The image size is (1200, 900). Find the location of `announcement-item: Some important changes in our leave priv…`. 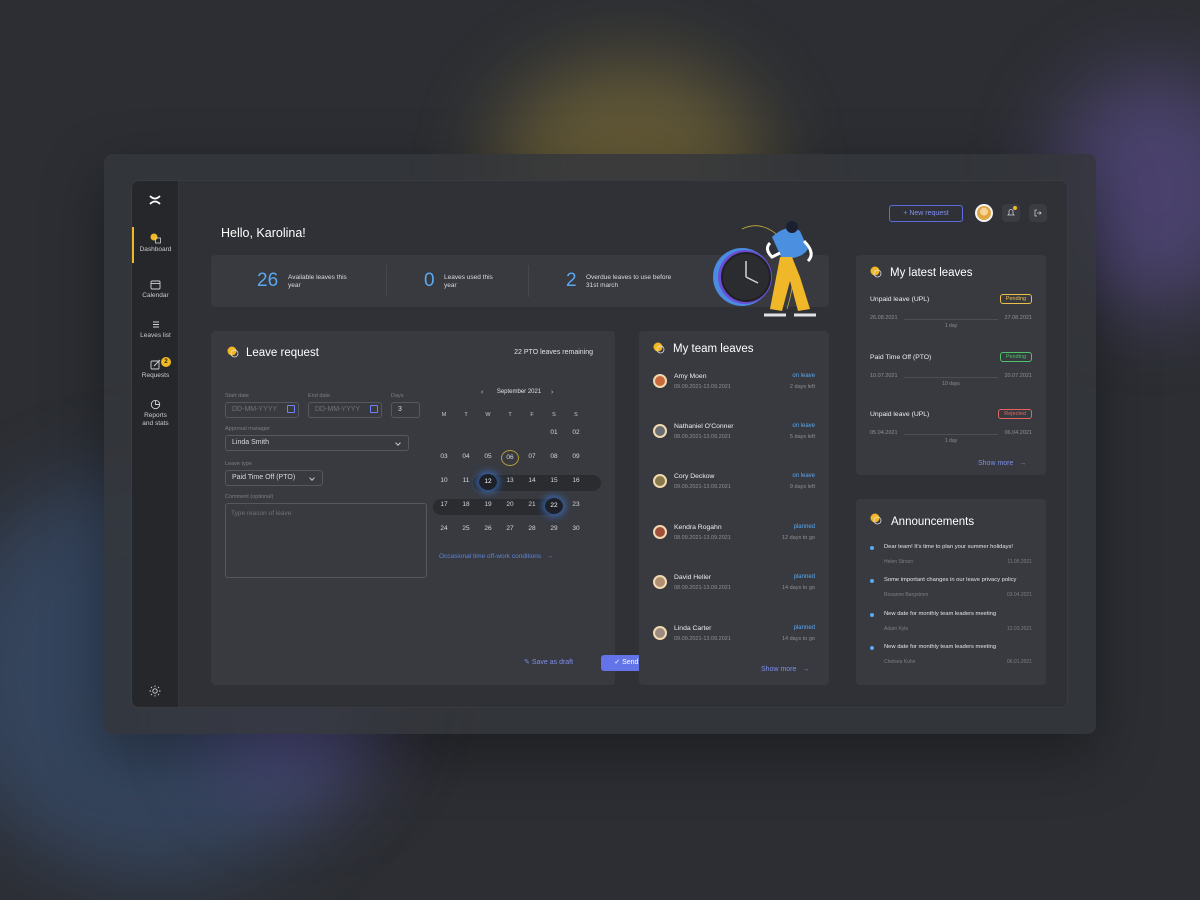

announcement-item: Some important changes in our leave priv… is located at coordinates (951, 591).